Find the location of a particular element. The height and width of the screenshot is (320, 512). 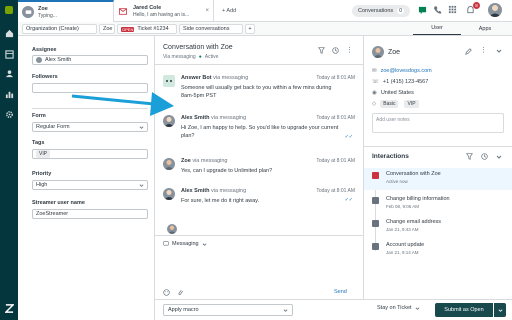

priority-select: High is located at coordinates (90, 185).